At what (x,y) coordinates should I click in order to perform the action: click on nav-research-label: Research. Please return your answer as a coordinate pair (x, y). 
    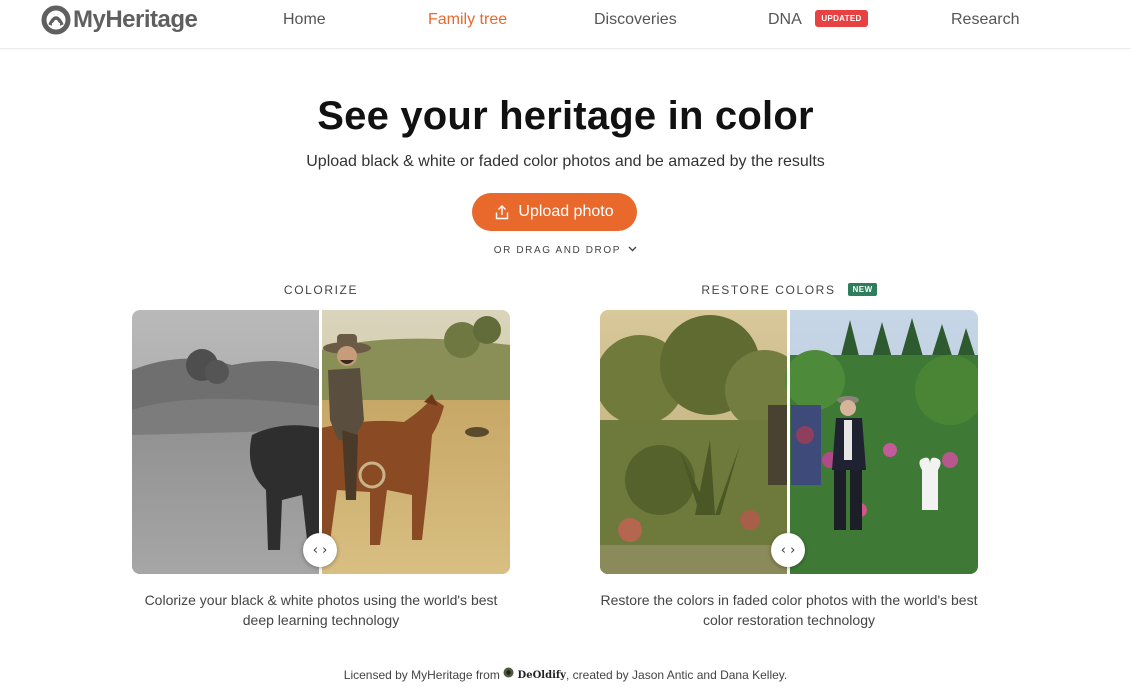
    Looking at the image, I should click on (985, 19).